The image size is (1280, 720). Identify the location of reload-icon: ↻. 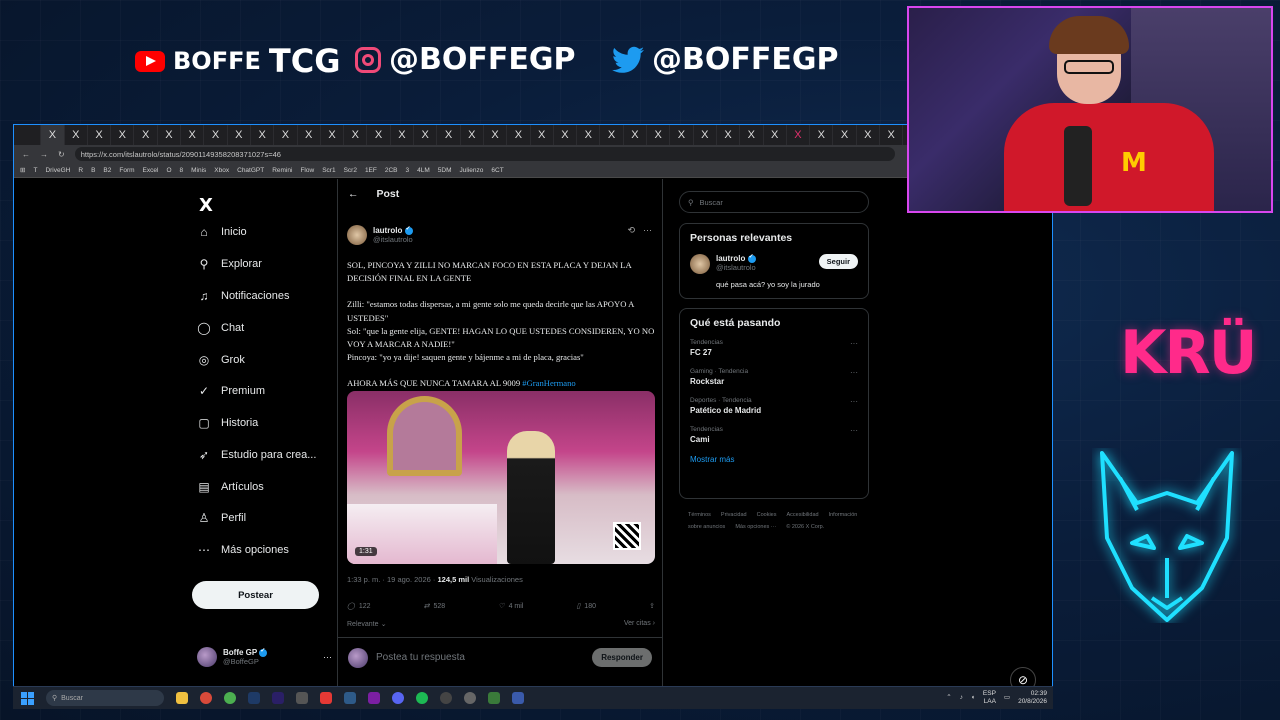
(61, 154).